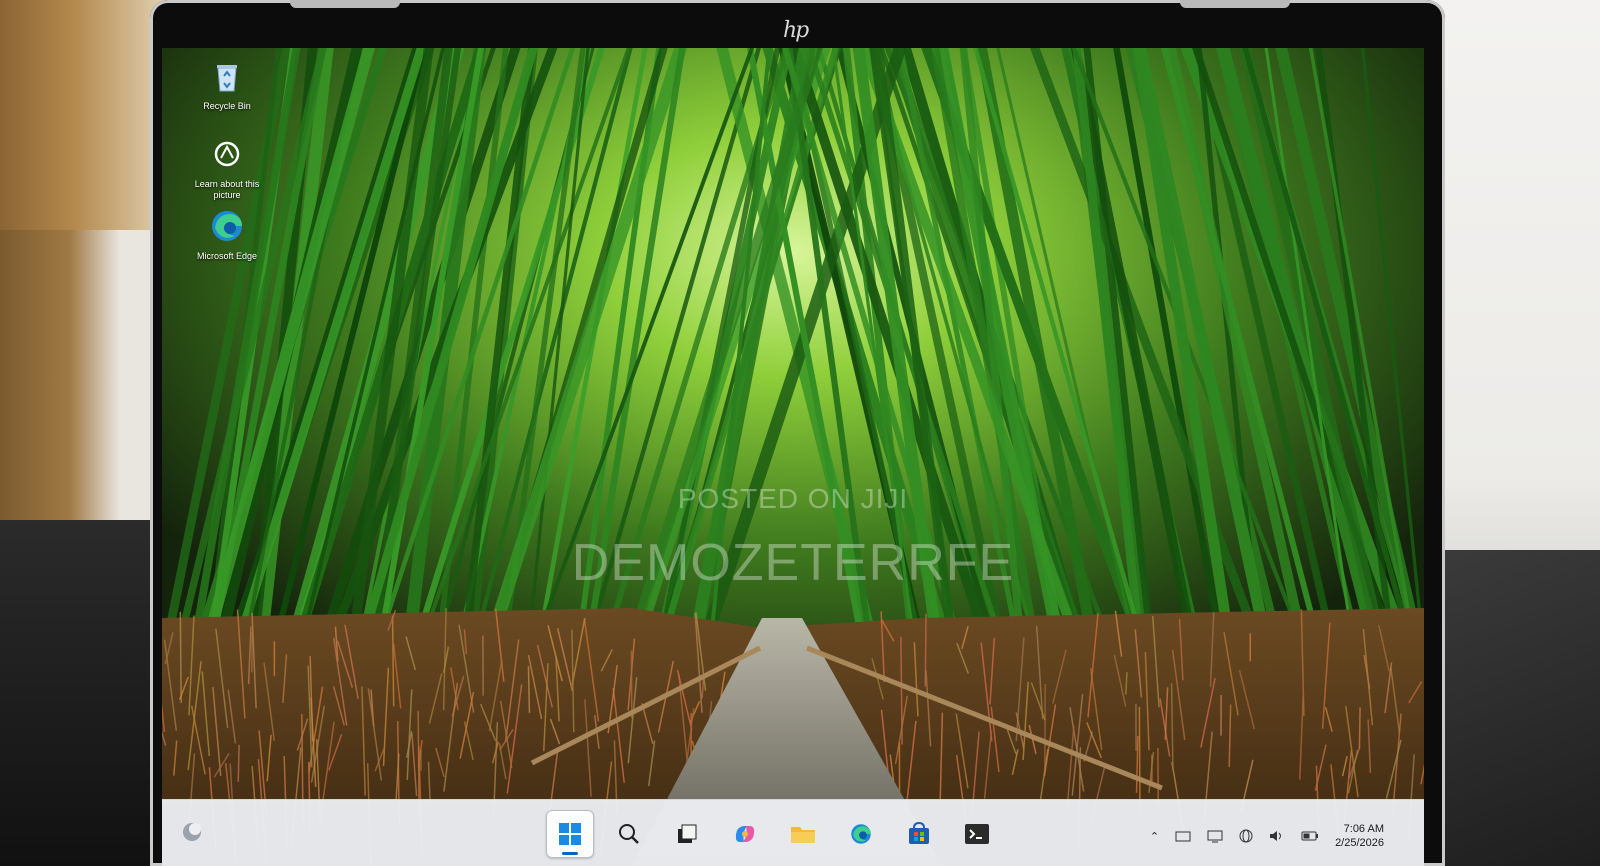 Image resolution: width=1600 pixels, height=866 pixels. What do you see at coordinates (1215, 836) in the screenshot?
I see `display-icon` at bounding box center [1215, 836].